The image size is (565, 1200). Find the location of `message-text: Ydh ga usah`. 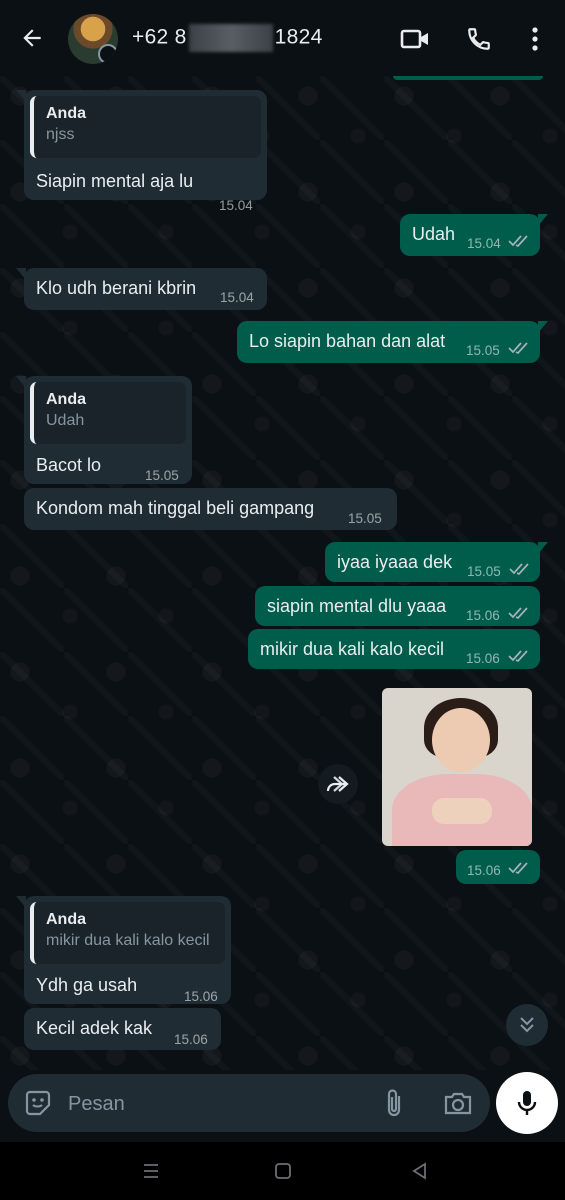

message-text: Ydh ga usah is located at coordinates (87, 985).